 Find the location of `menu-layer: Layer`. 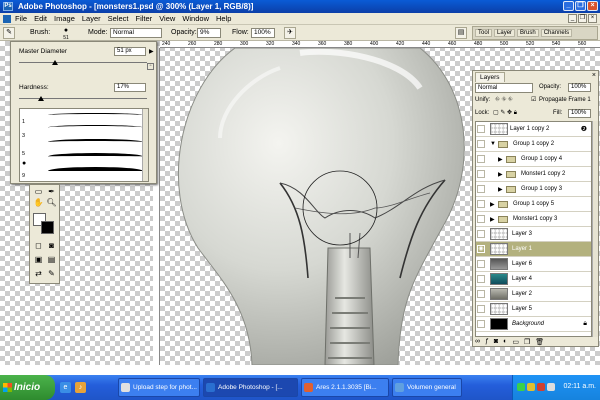

menu-layer: Layer is located at coordinates (91, 18).